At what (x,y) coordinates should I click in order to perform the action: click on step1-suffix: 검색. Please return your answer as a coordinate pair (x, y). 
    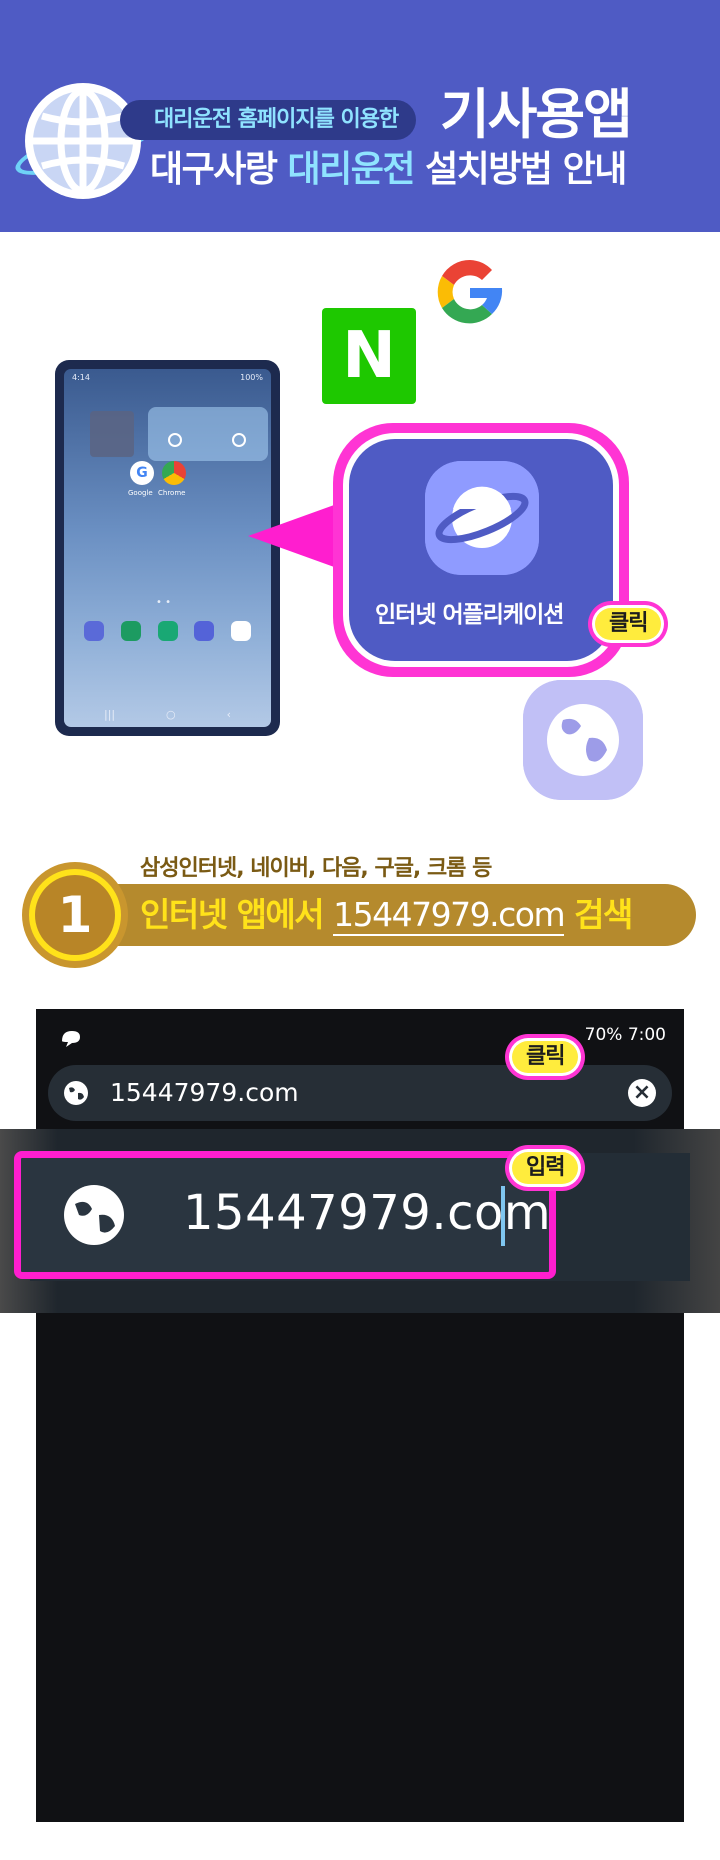
    Looking at the image, I should click on (603, 914).